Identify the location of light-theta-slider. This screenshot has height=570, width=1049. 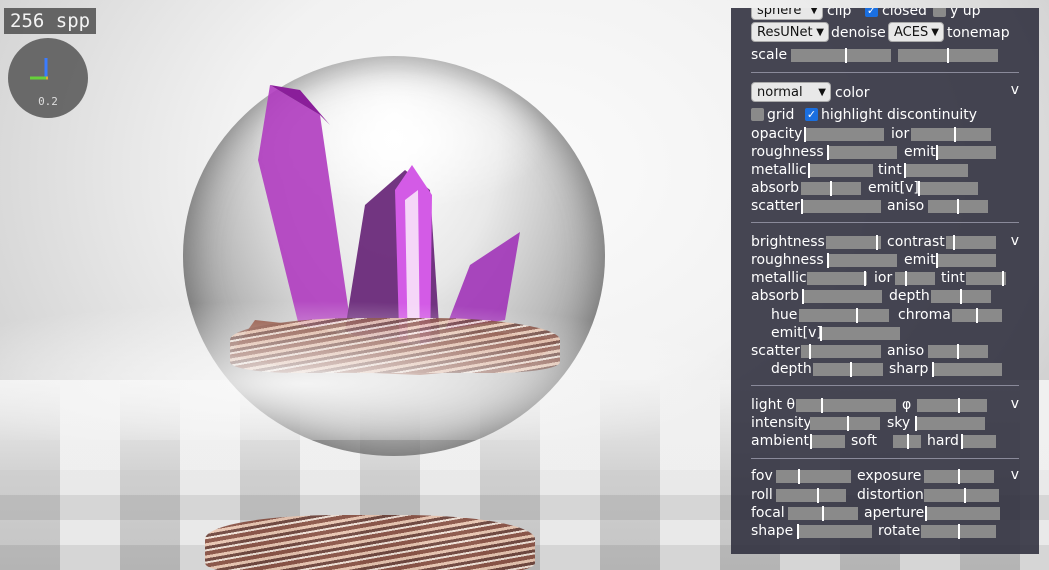
(846, 405).